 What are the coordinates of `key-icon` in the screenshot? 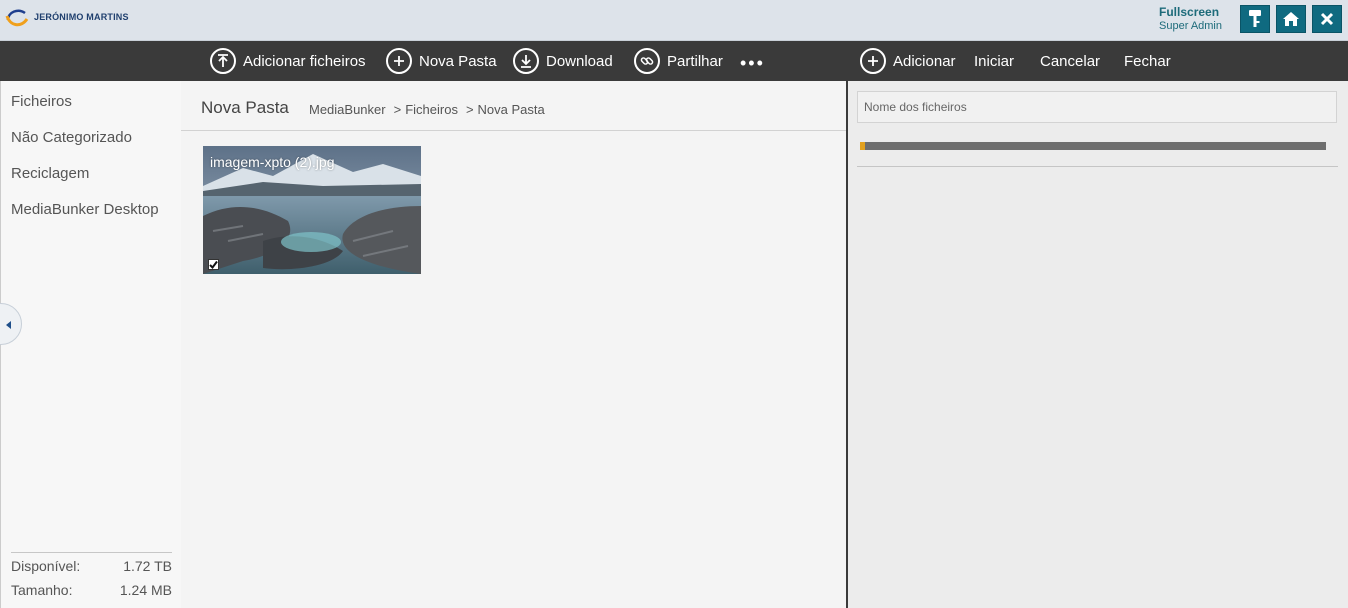 It's located at (1255, 18).